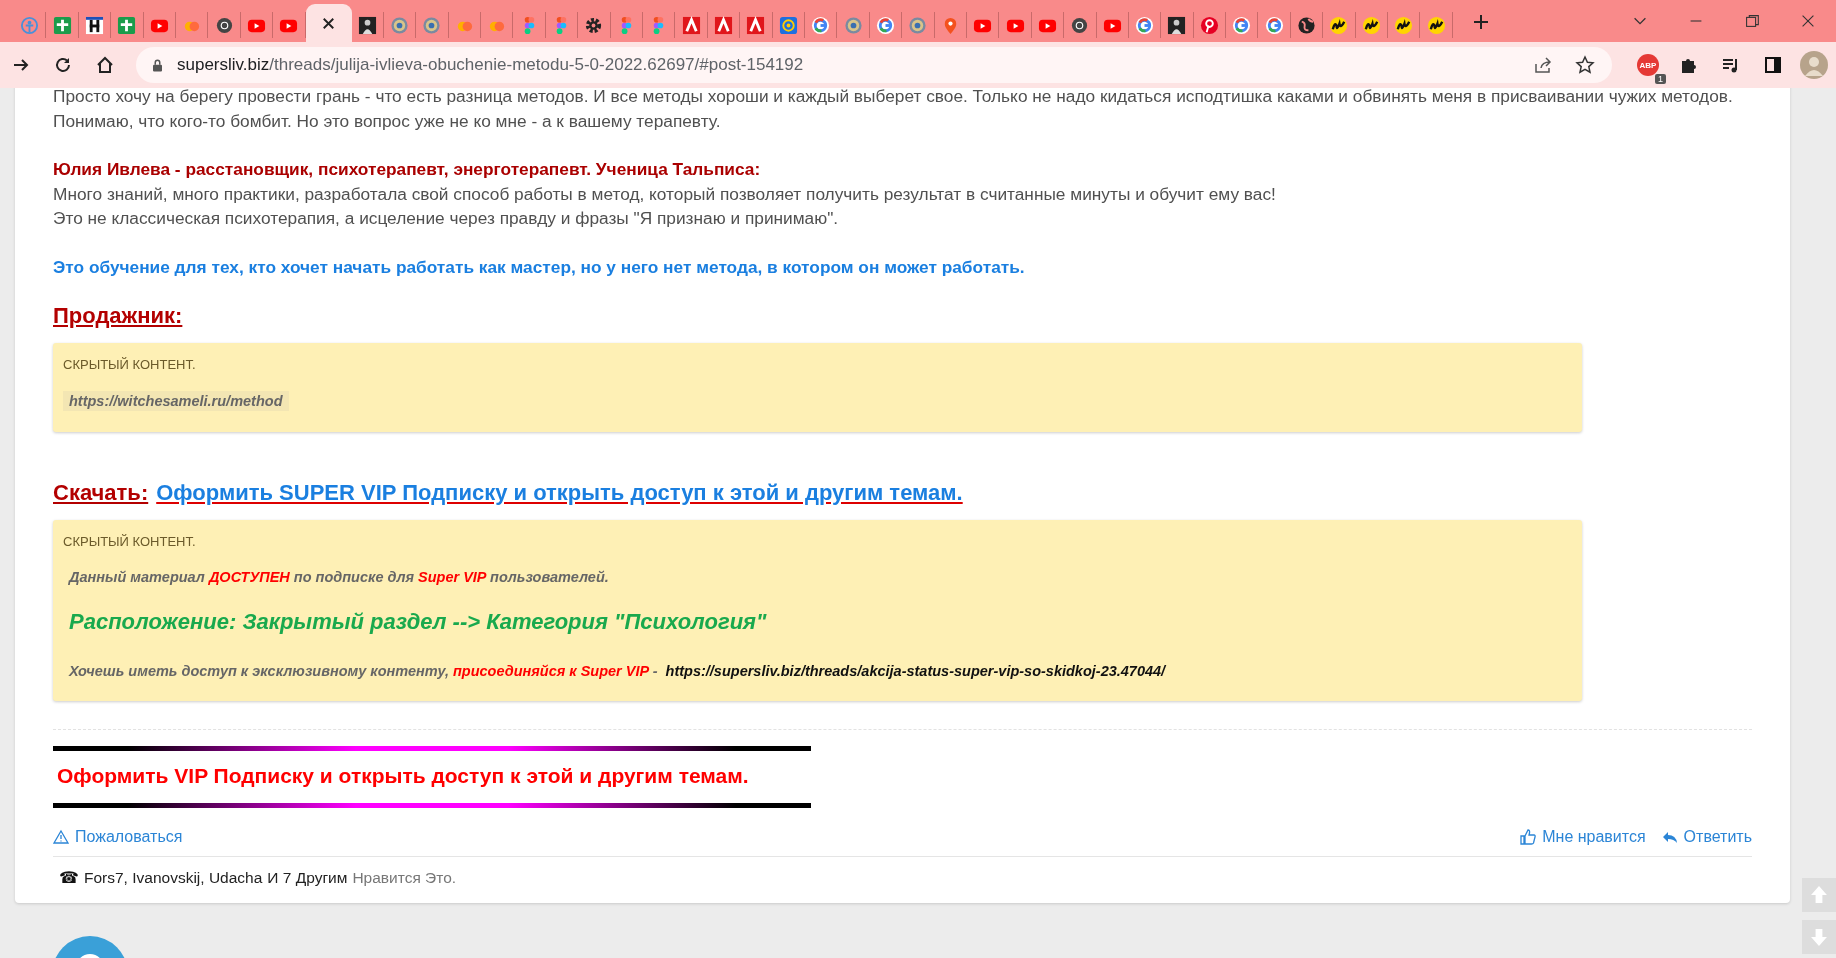  What do you see at coordinates (490, 65) in the screenshot?
I see `url-text: supersliv.biz/threads/julija-ivlieva-obuchenie-metodu-5-0-2022.62697/#post-154192` at bounding box center [490, 65].